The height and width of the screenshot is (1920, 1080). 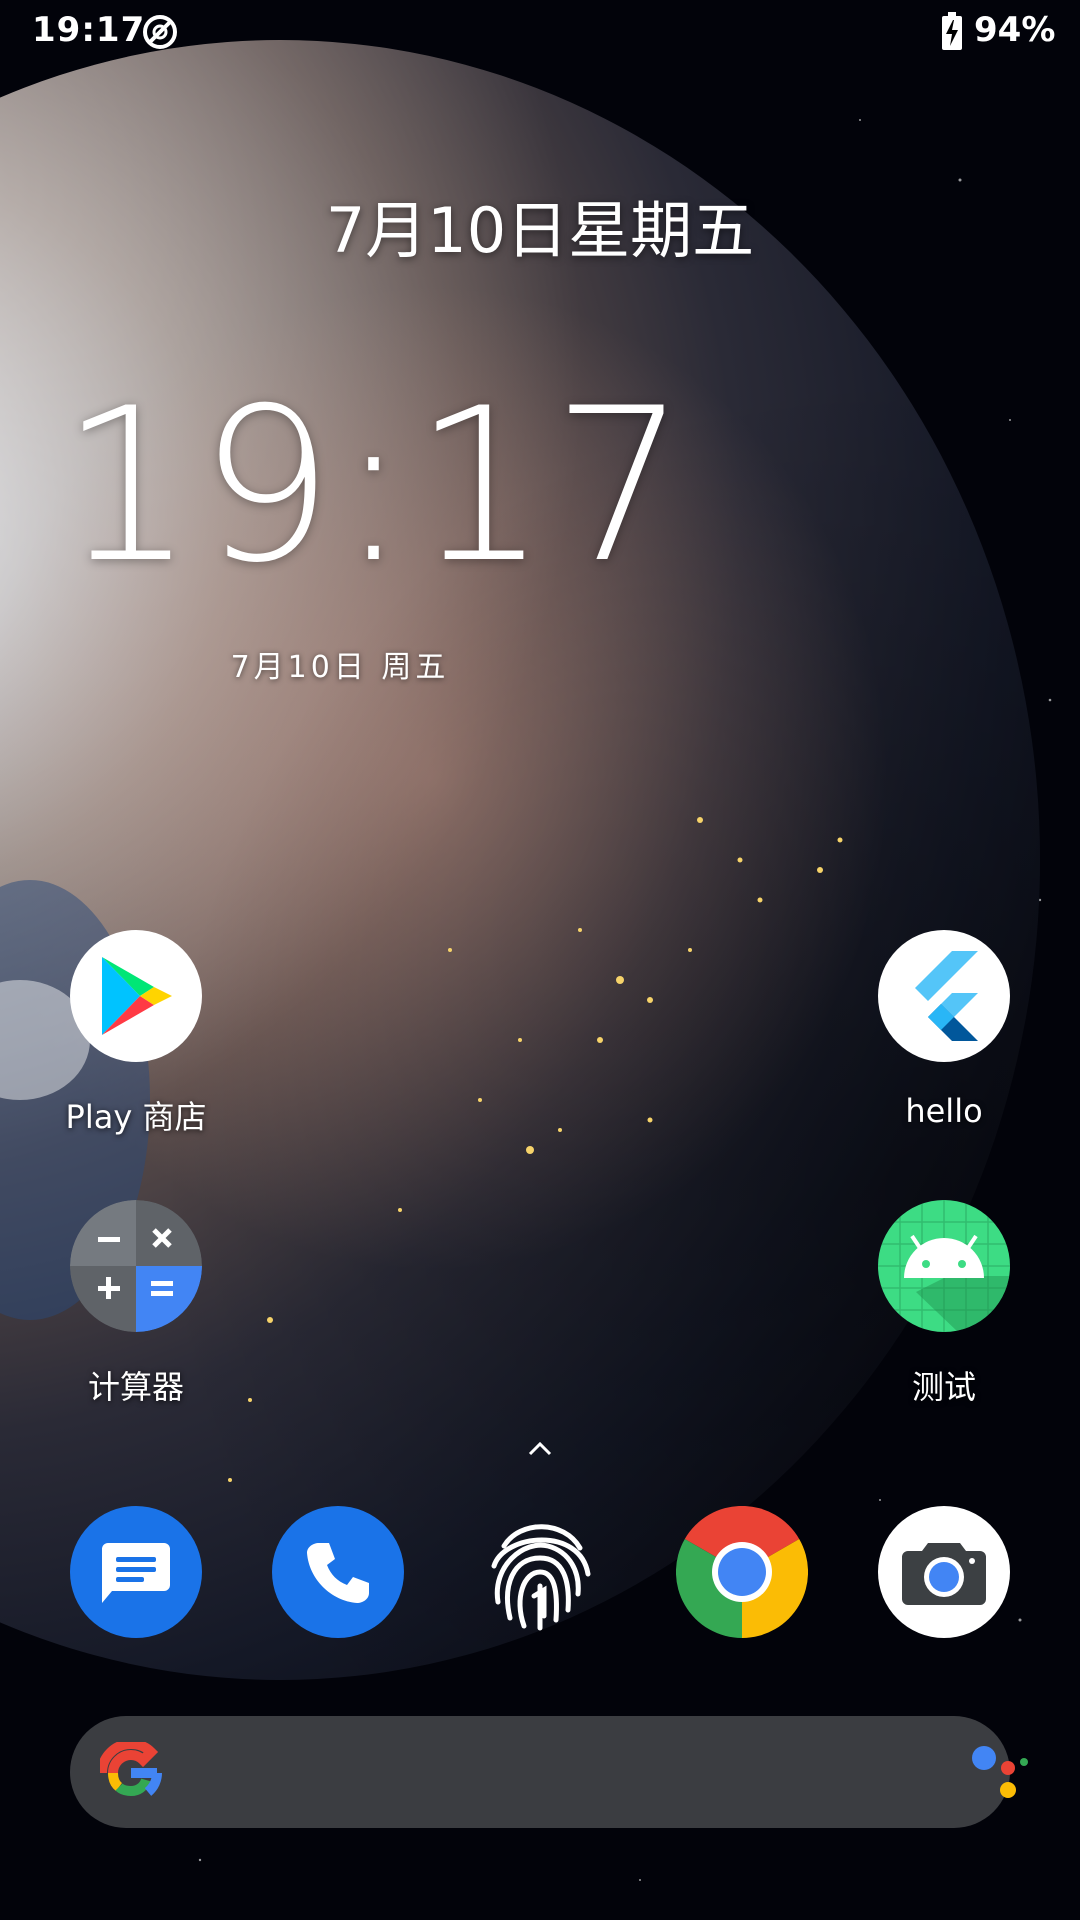 I want to click on google-search-bar, so click(x=549, y=1772).